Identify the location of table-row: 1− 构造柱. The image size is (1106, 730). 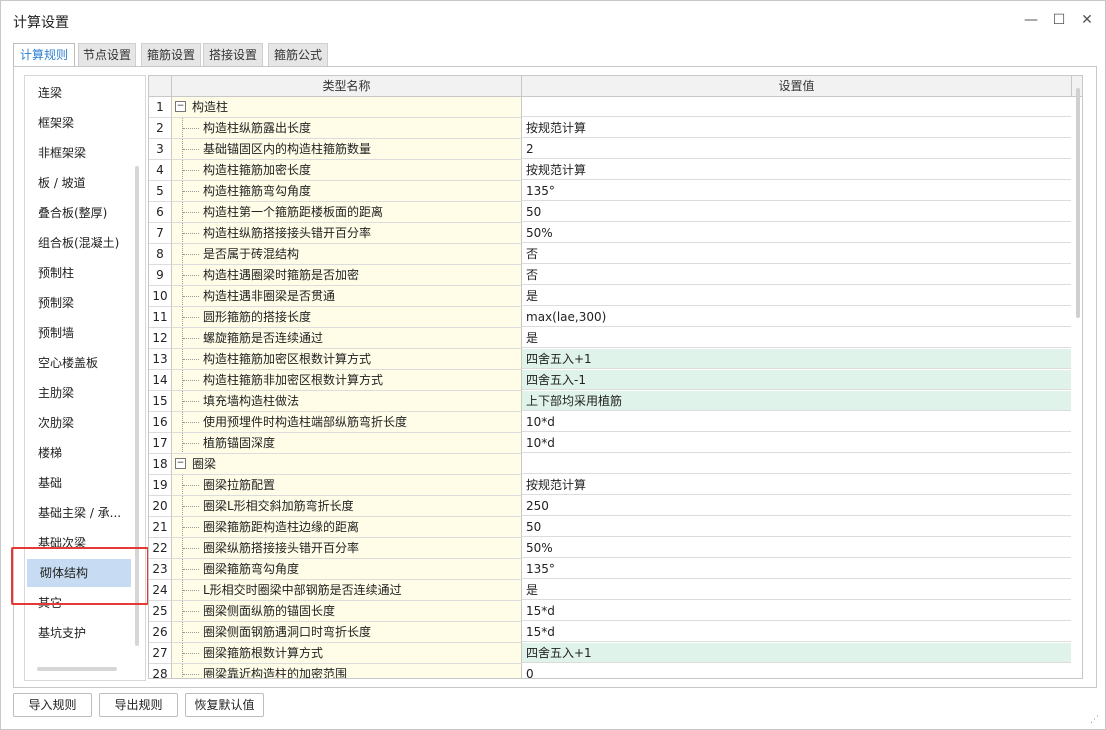
(610, 107).